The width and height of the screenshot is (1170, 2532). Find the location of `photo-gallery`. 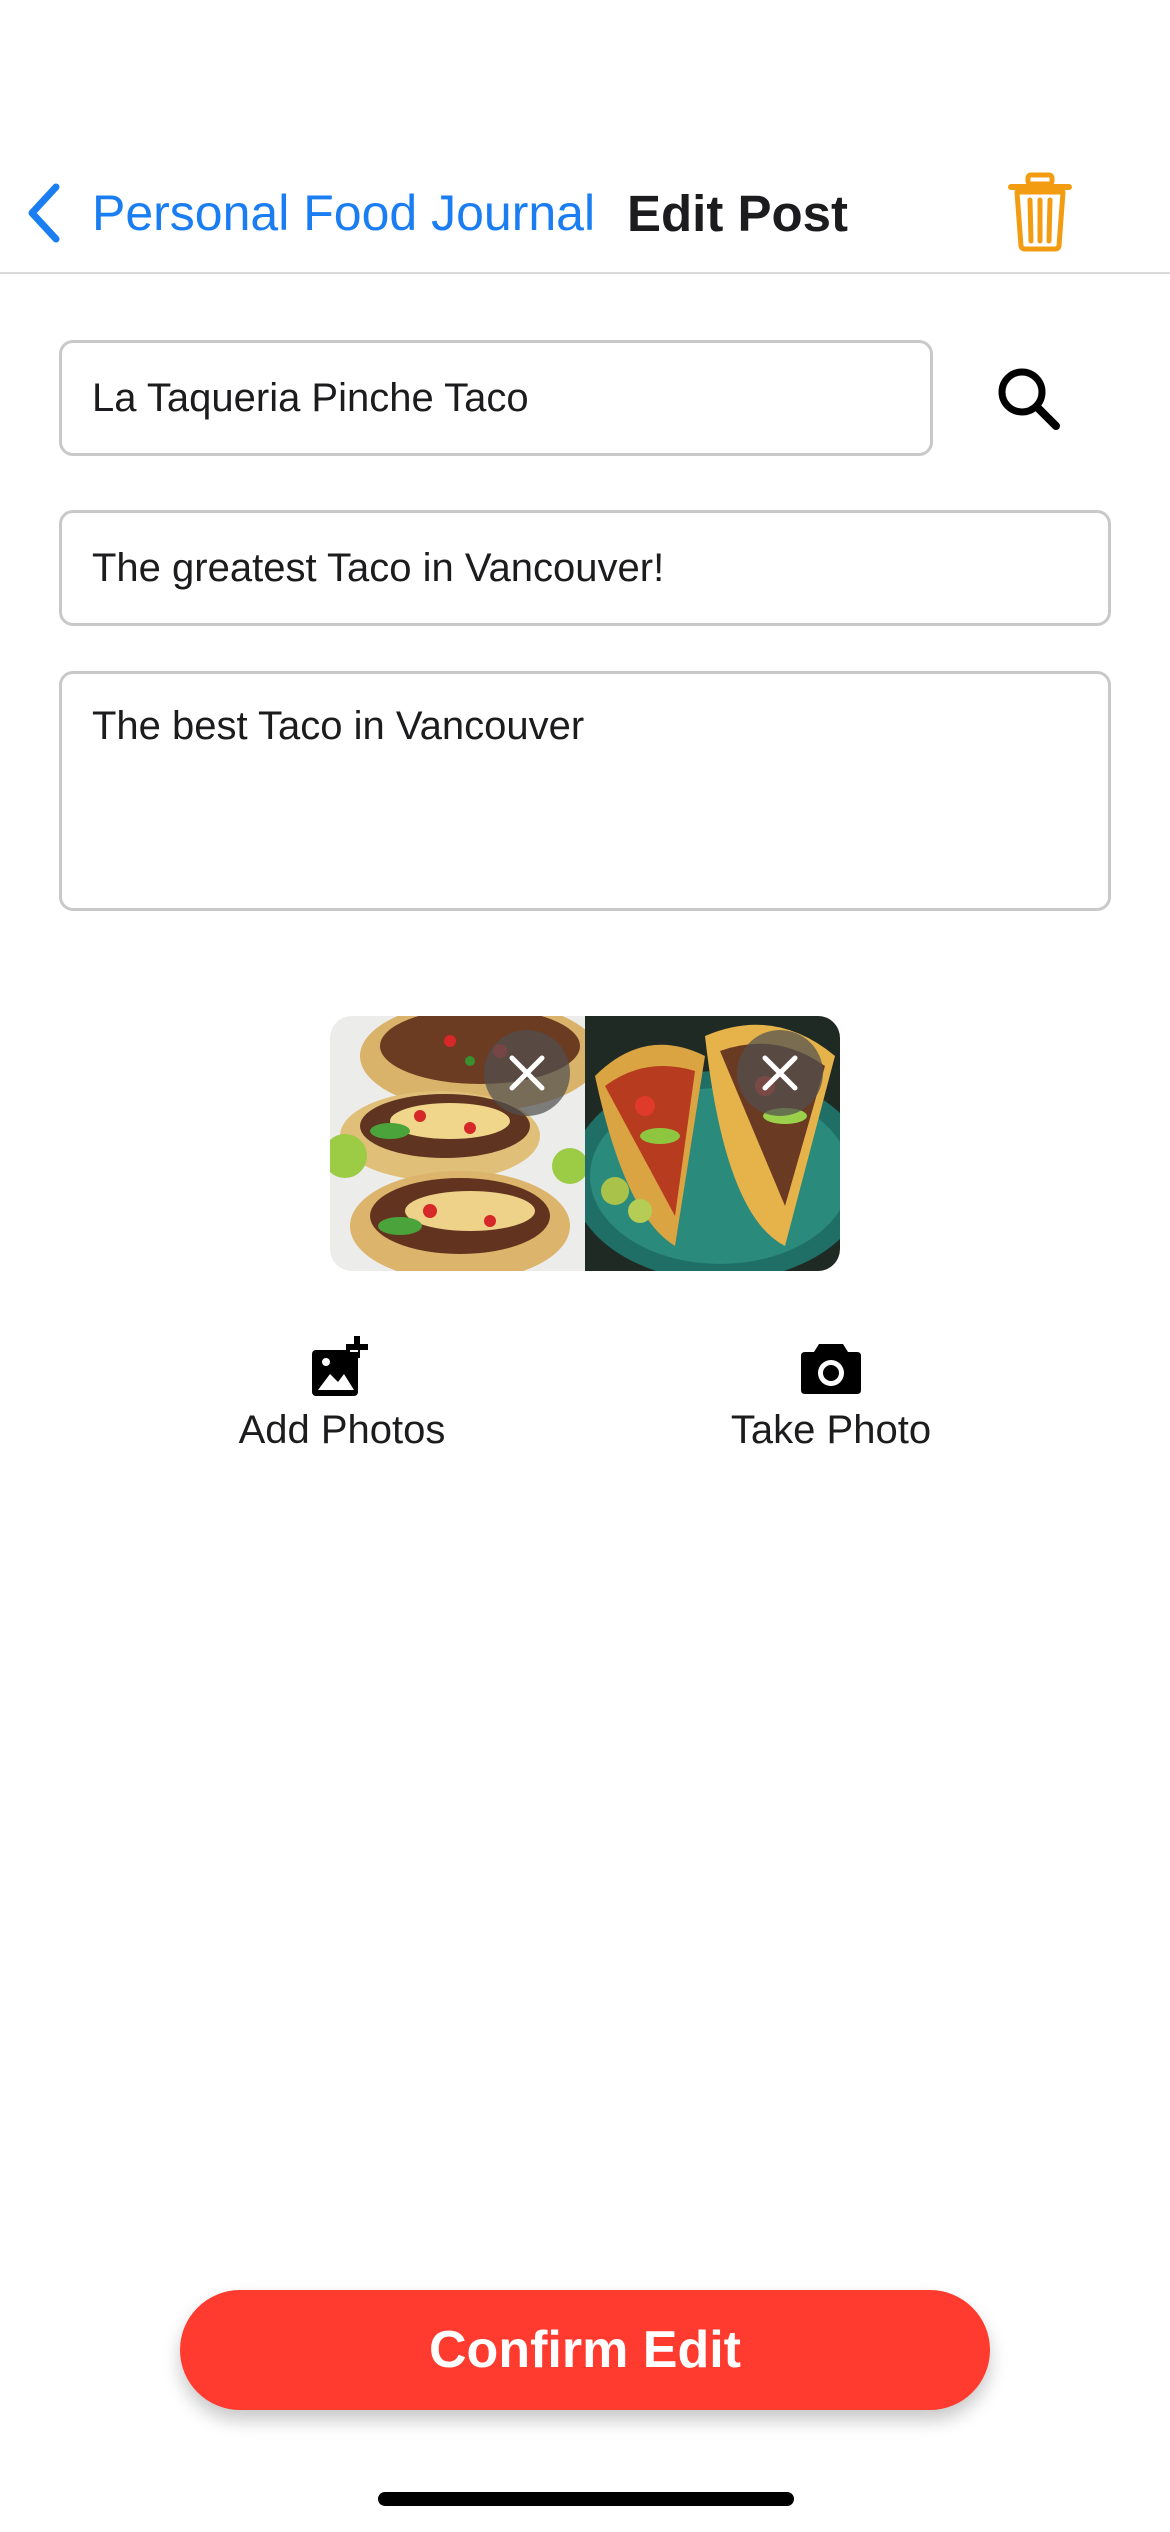

photo-gallery is located at coordinates (585, 1143).